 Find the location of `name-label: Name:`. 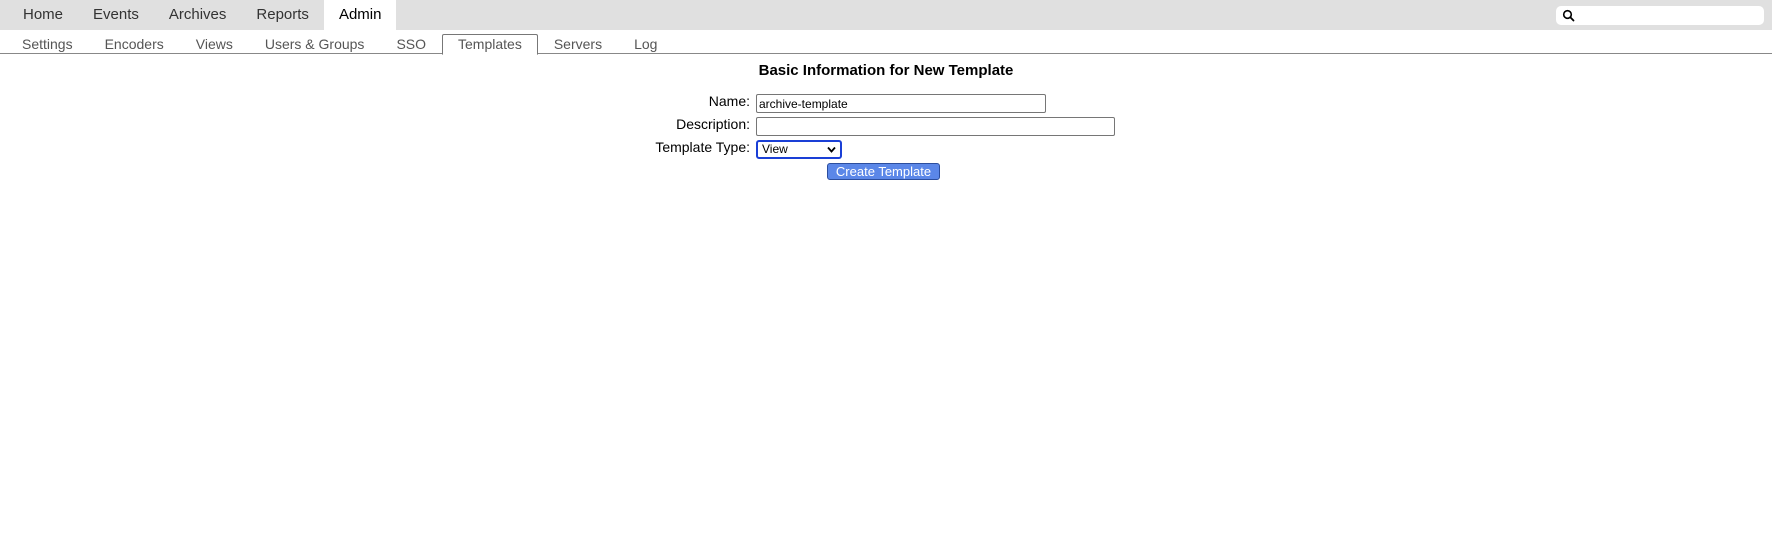

name-label: Name: is located at coordinates (729, 101).